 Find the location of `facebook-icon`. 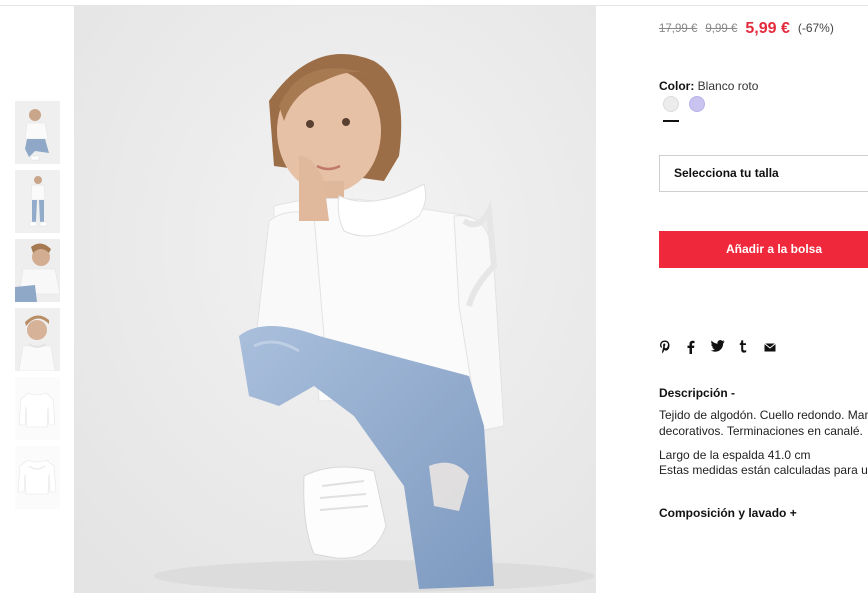

facebook-icon is located at coordinates (690, 349).